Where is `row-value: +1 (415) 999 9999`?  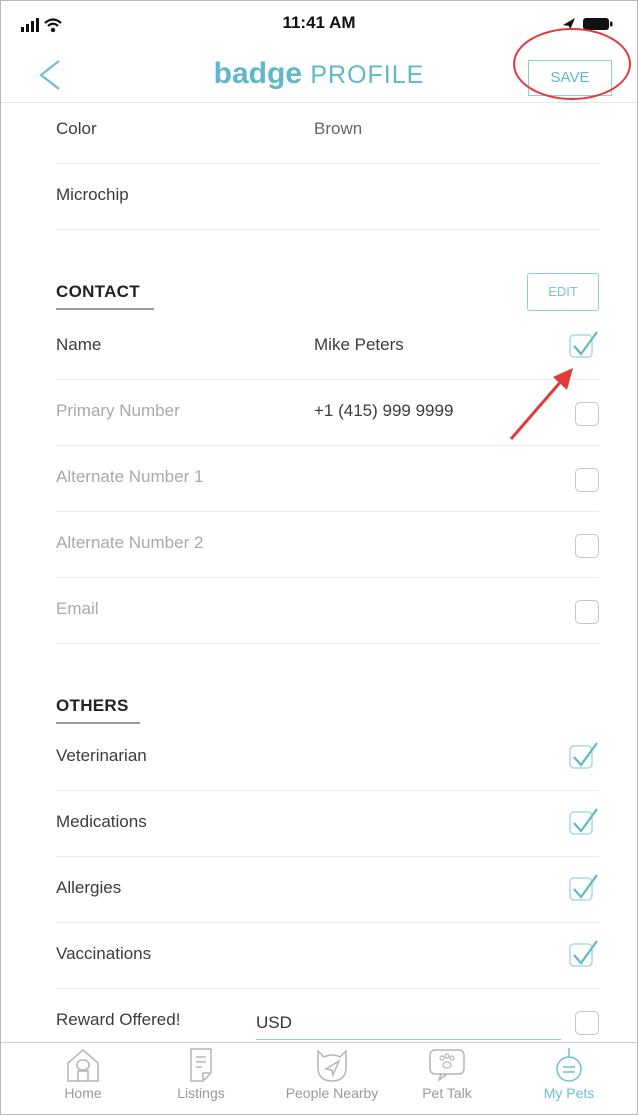
row-value: +1 (415) 999 9999 is located at coordinates (384, 410).